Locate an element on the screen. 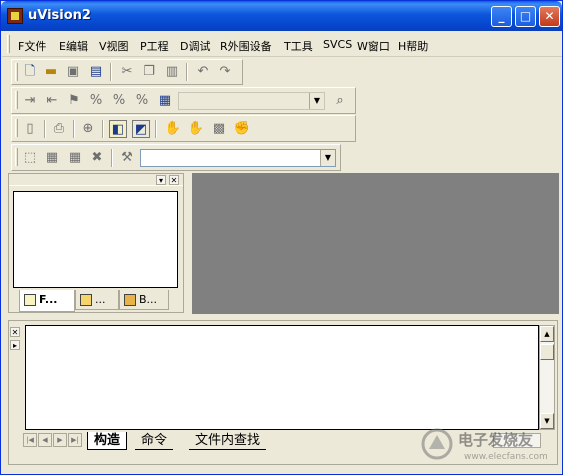  tab-find-in-files: 文件内查找 is located at coordinates (228, 441).